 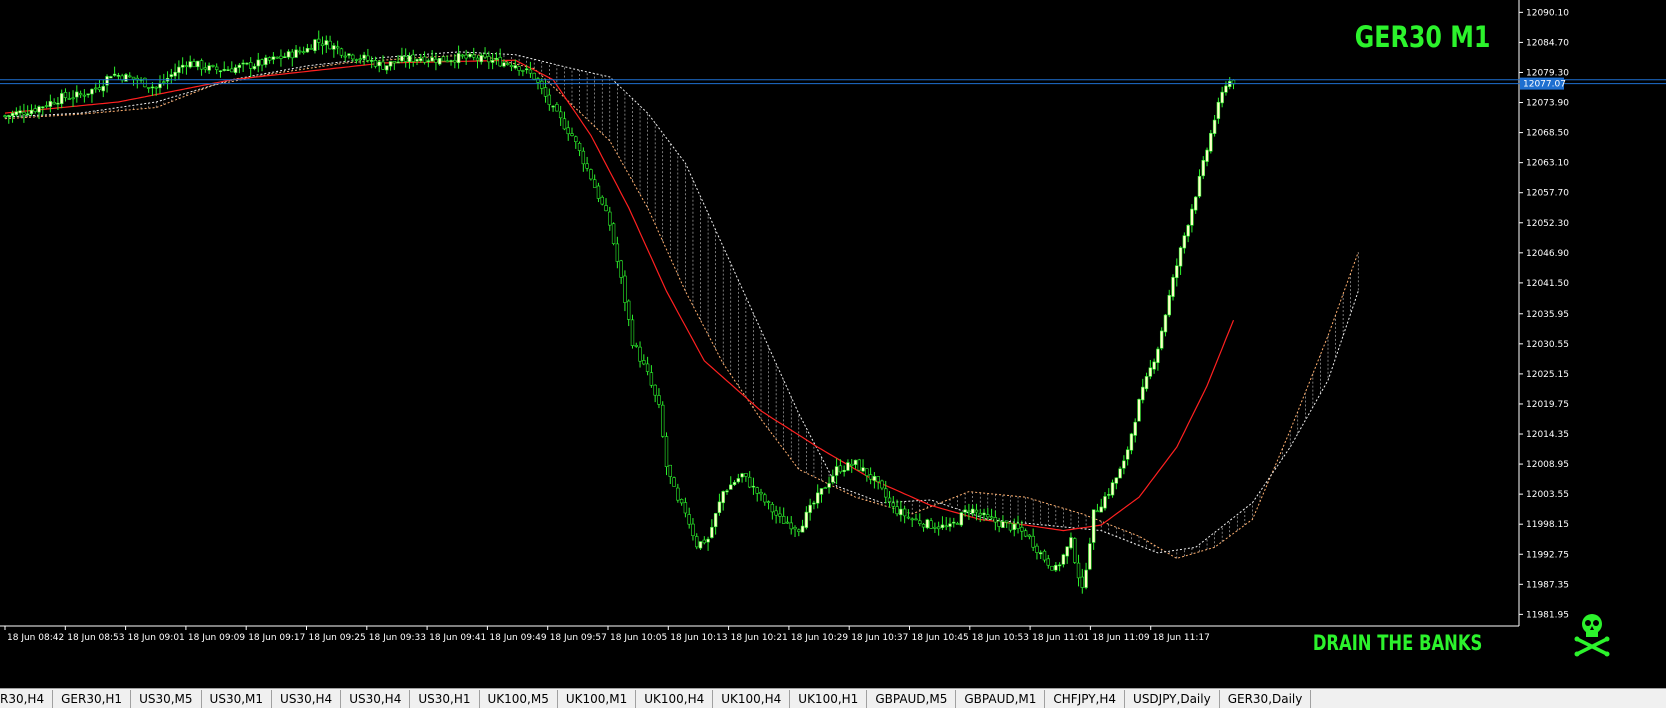 I want to click on time-tick-label: 18 Jun 08:42, so click(x=35, y=638).